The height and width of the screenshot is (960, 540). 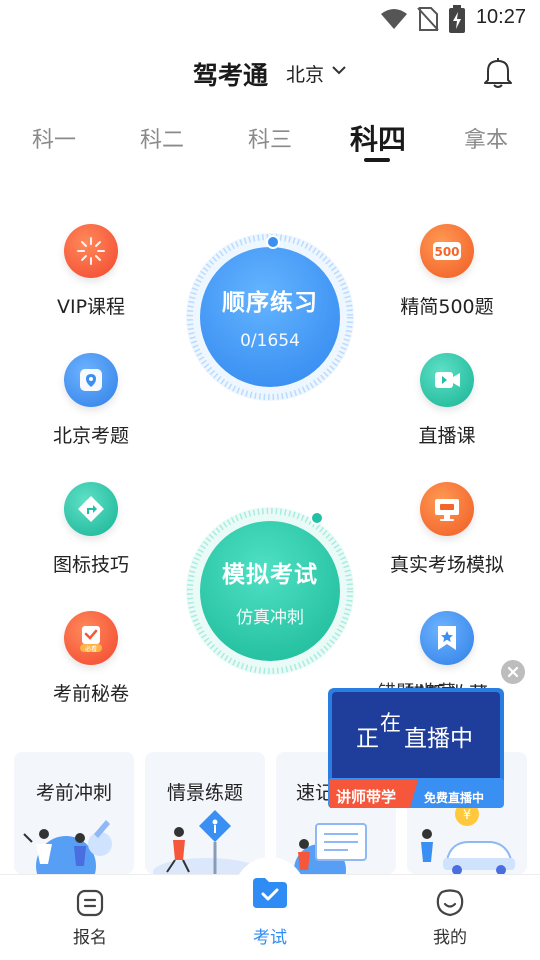 What do you see at coordinates (378, 138) in the screenshot?
I see `tab-ke-si: 科四` at bounding box center [378, 138].